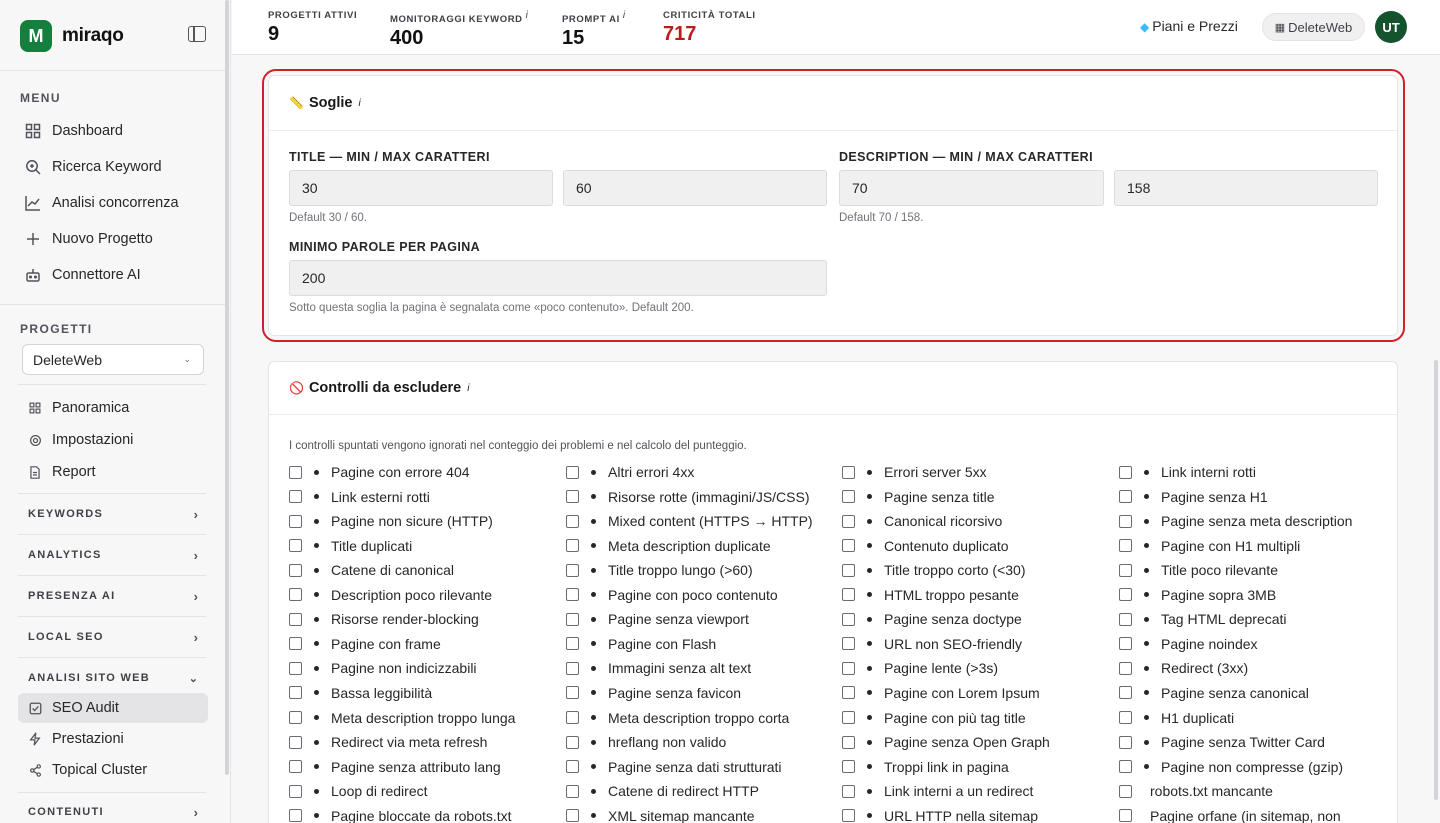  I want to click on exclusion-checkbox-item: Pagine senza doctype, so click(932, 619).